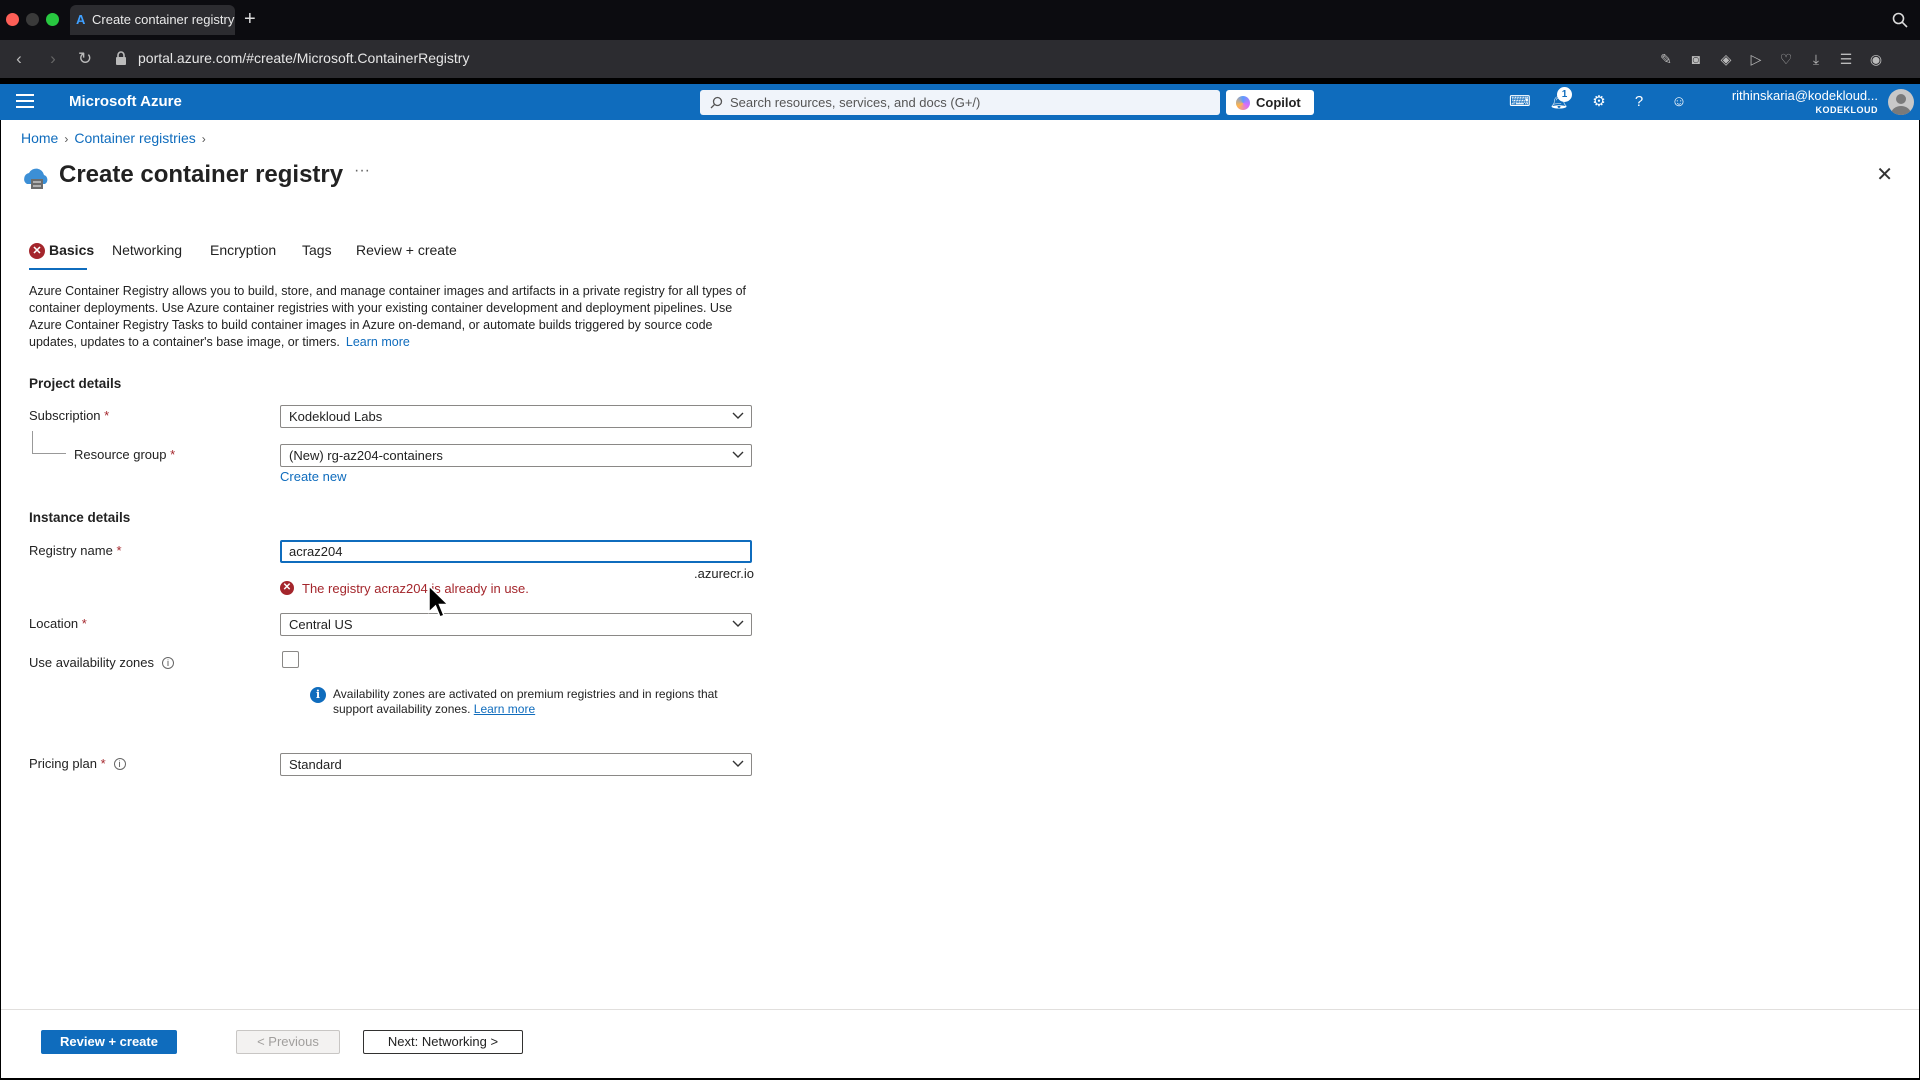 The image size is (1920, 1080). I want to click on more-options-icon: ···, so click(362, 171).